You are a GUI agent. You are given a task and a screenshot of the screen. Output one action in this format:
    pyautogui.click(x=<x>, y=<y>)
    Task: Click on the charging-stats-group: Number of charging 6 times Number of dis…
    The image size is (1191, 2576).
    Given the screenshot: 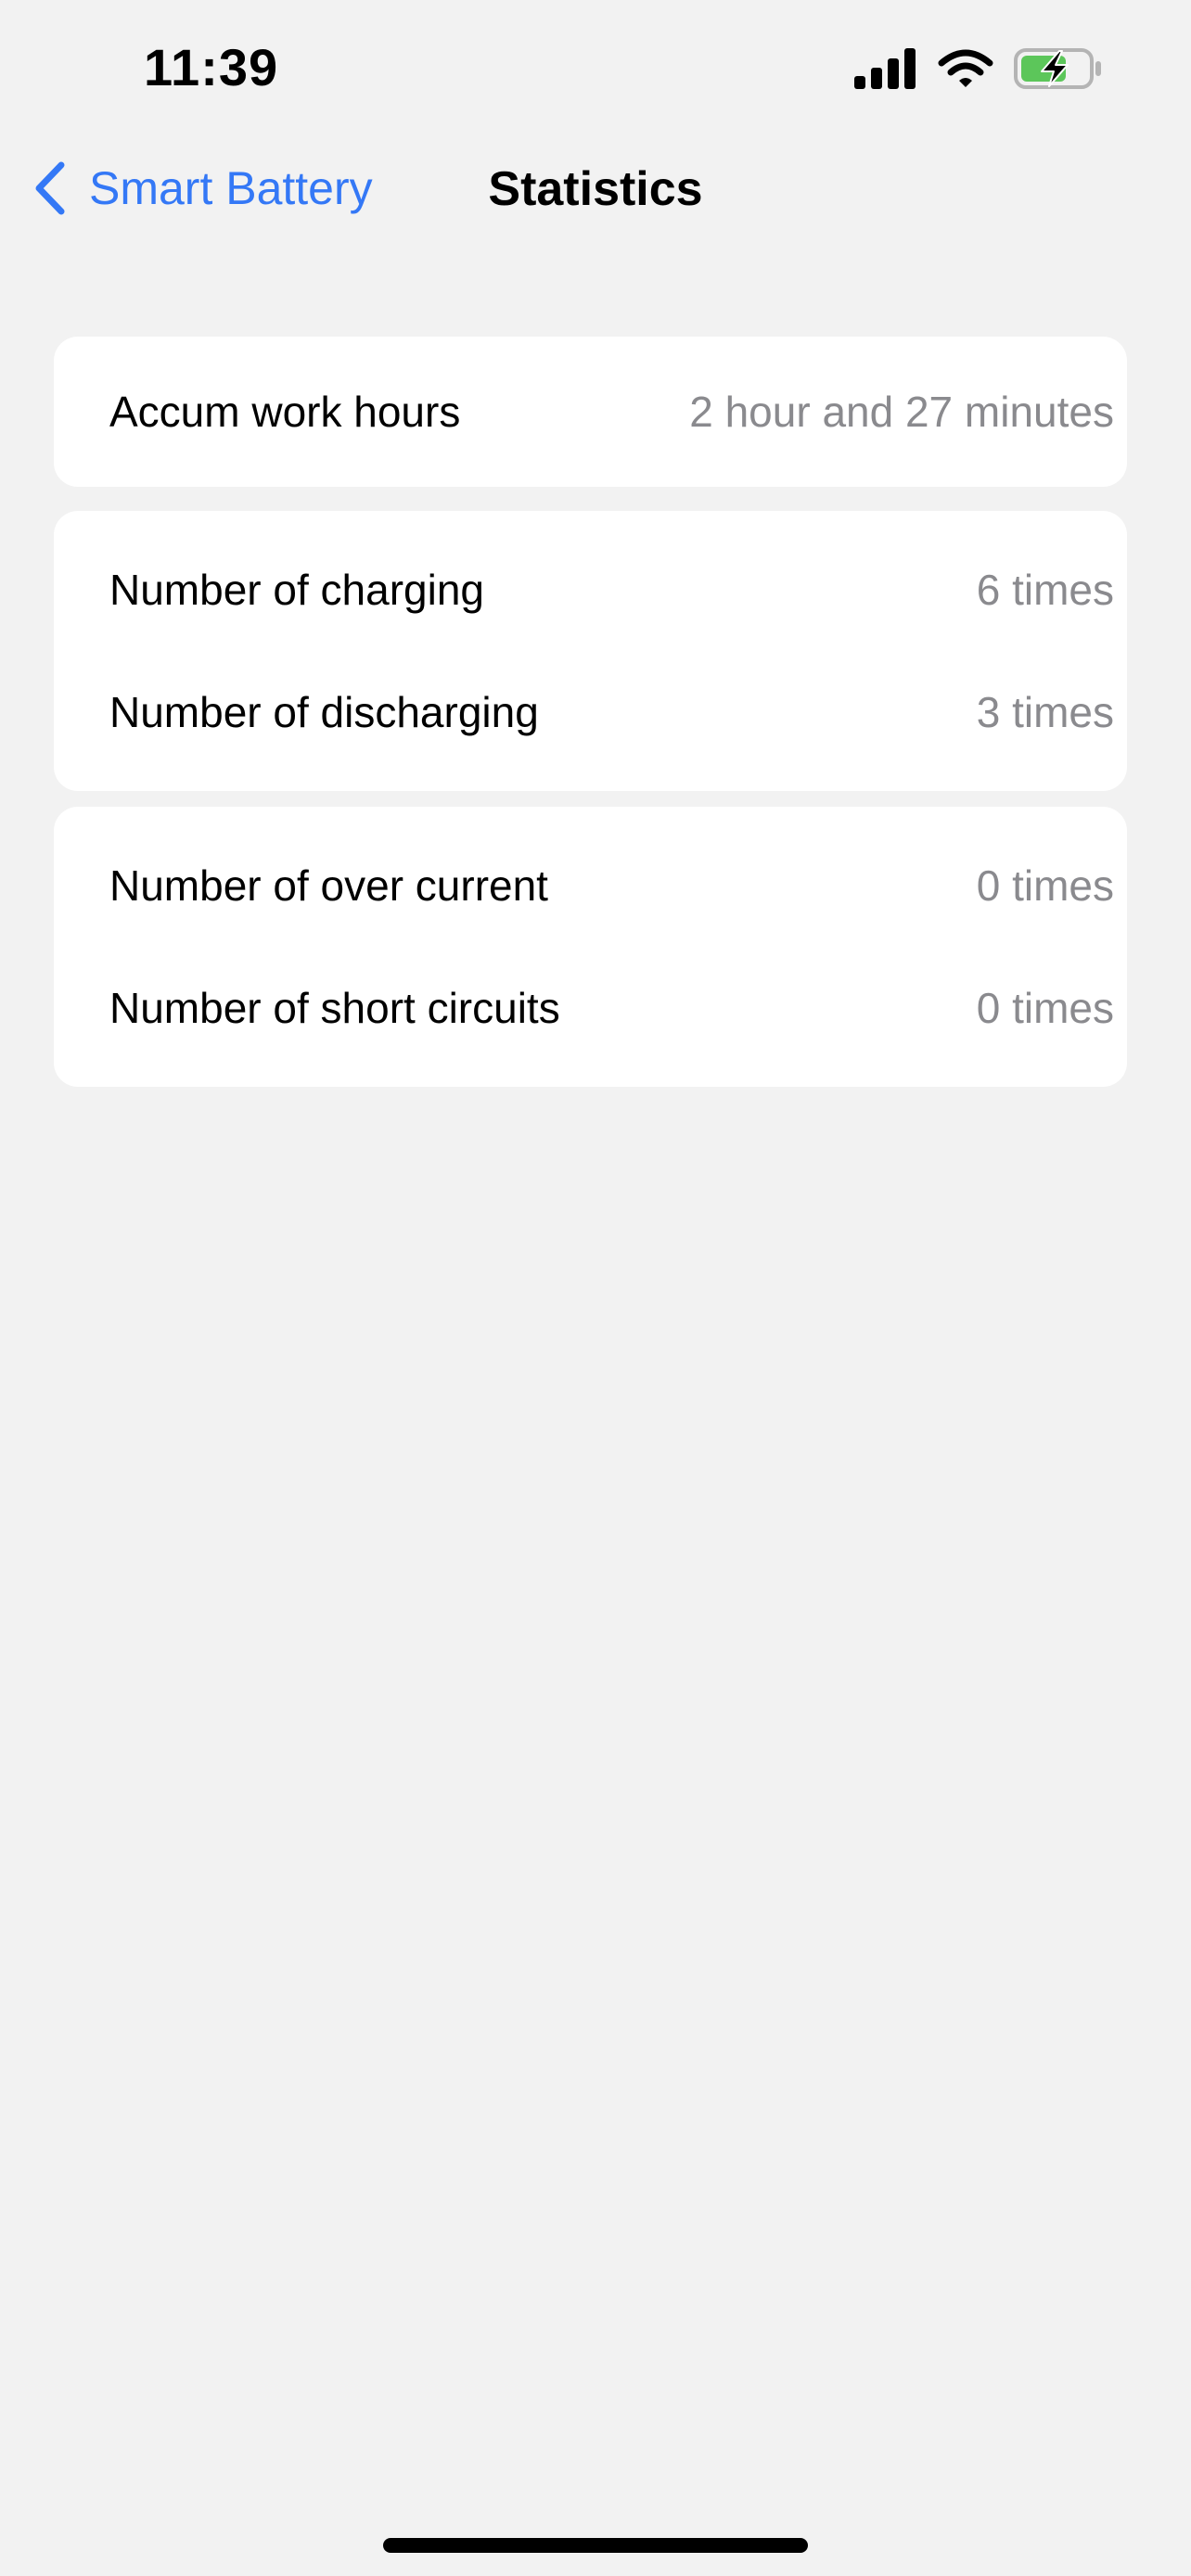 What is the action you would take?
    pyautogui.click(x=590, y=651)
    